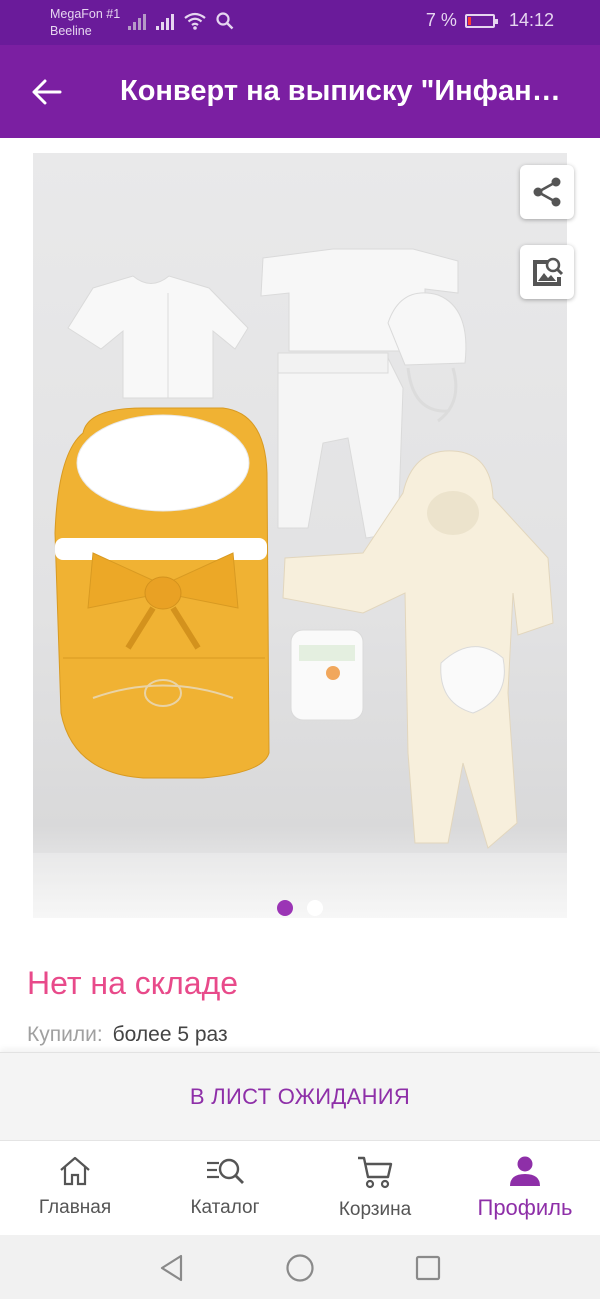 The width and height of the screenshot is (600, 1299). What do you see at coordinates (441, 20) in the screenshot?
I see `battery-percent: 7 %` at bounding box center [441, 20].